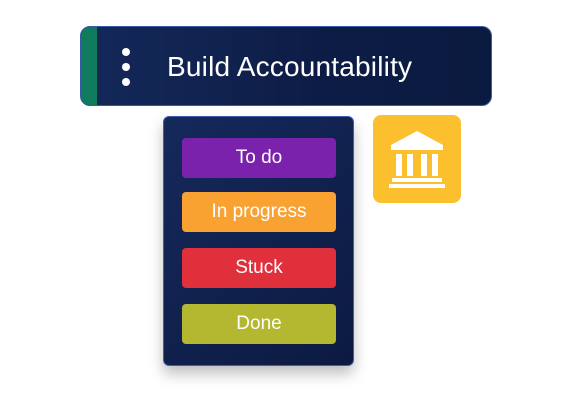 The height and width of the screenshot is (398, 572). What do you see at coordinates (259, 324) in the screenshot?
I see `status-option-done: Done` at bounding box center [259, 324].